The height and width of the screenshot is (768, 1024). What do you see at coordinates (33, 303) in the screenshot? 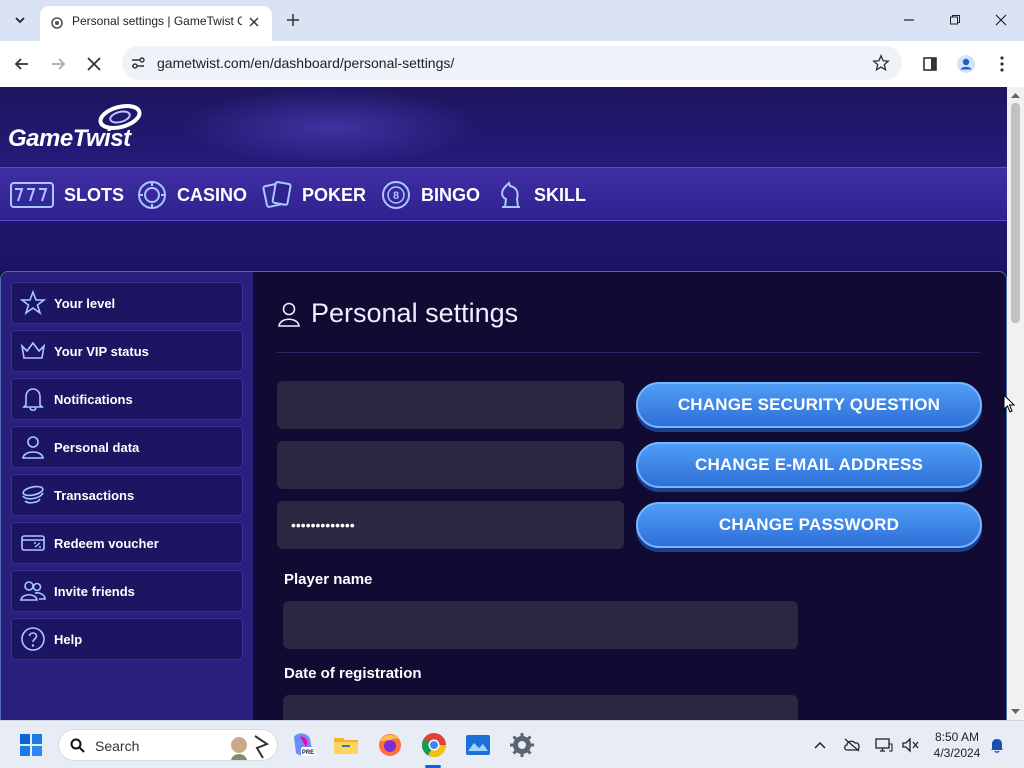
I see `star-icon` at bounding box center [33, 303].